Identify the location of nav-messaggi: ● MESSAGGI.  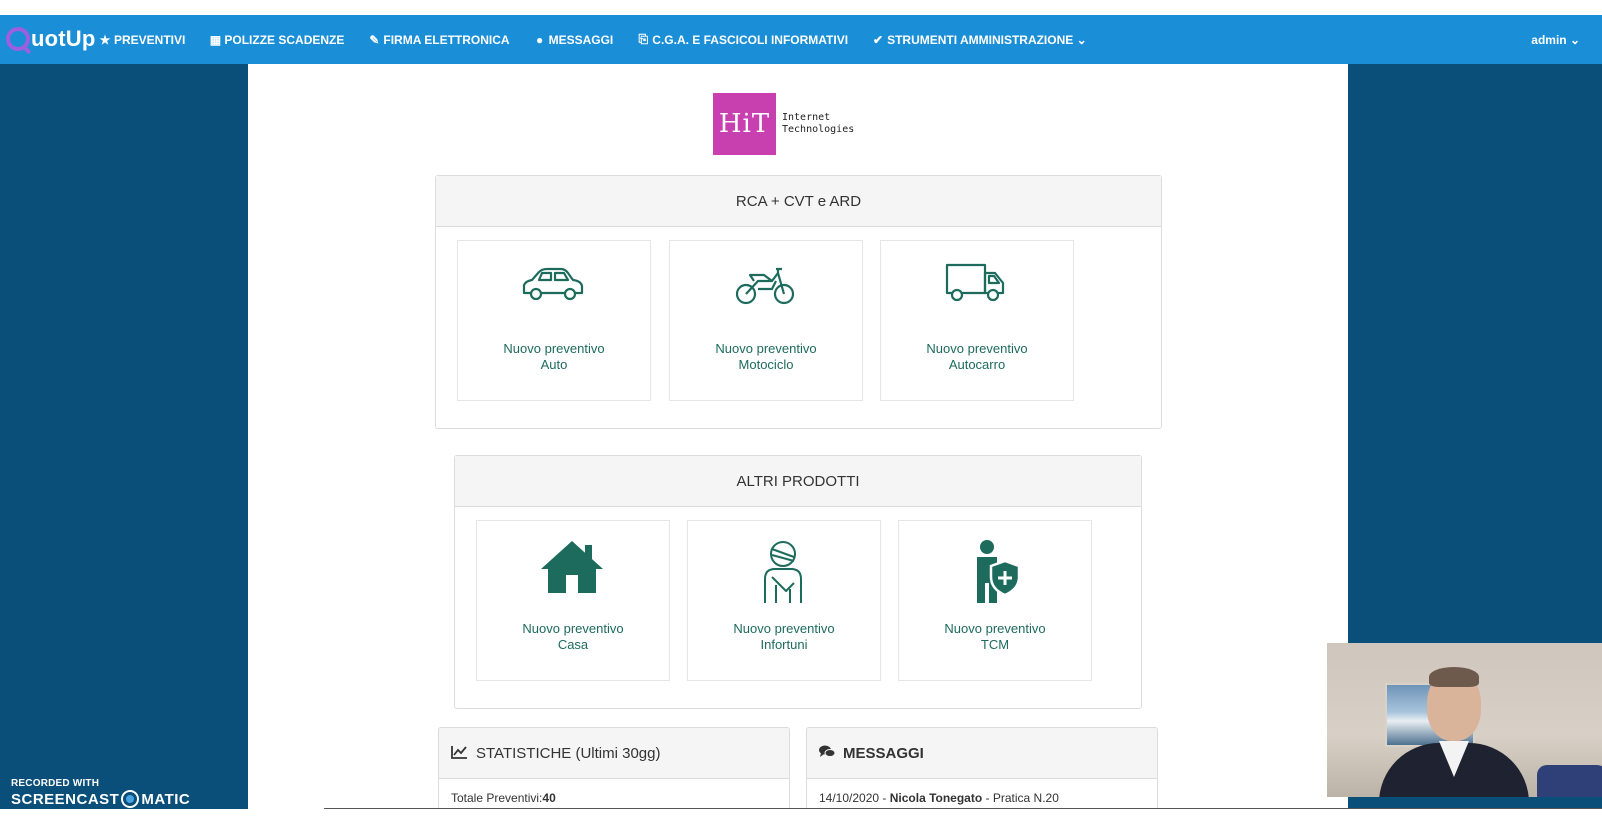
(574, 39).